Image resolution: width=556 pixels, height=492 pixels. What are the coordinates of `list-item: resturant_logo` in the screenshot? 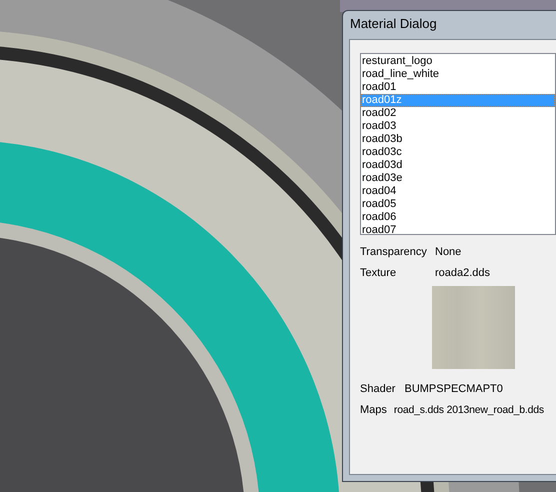 It's located at (458, 61).